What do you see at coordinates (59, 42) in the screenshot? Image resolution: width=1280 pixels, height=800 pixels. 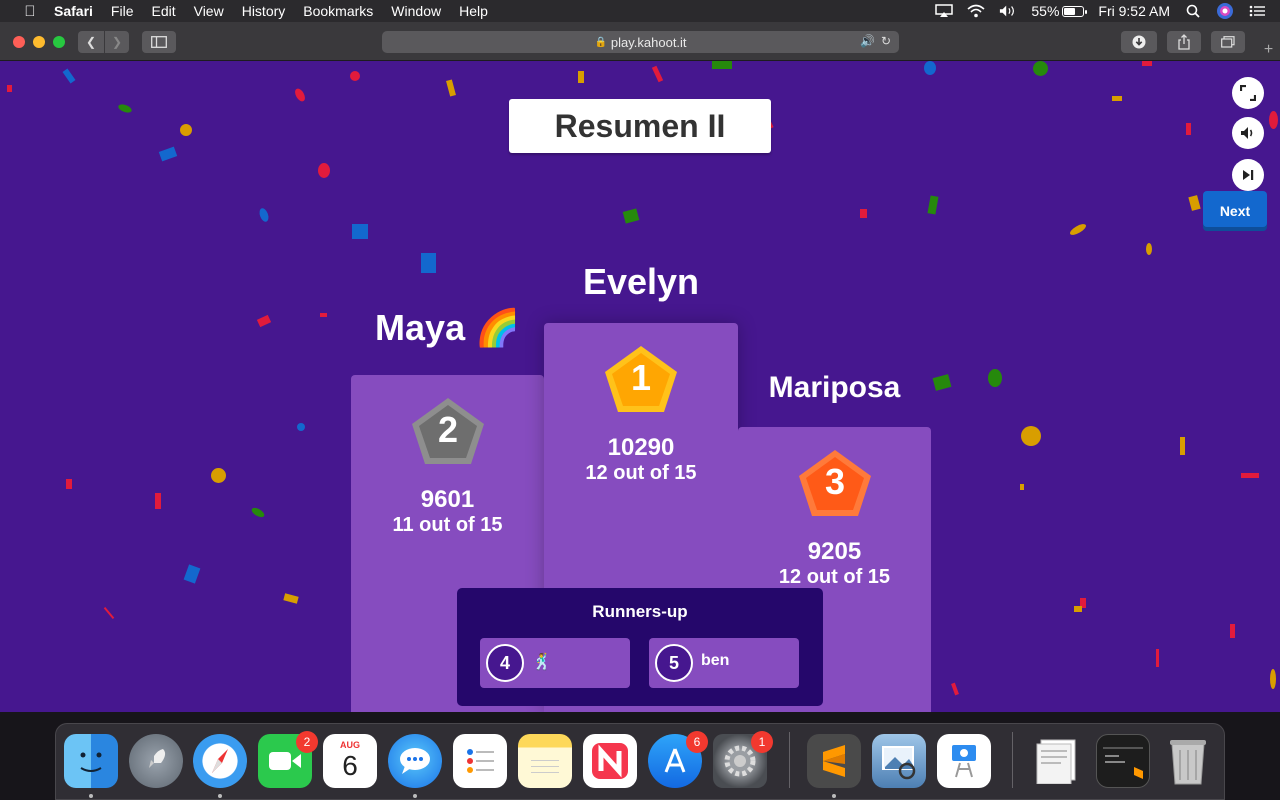 I see `window-fullscreen-button` at bounding box center [59, 42].